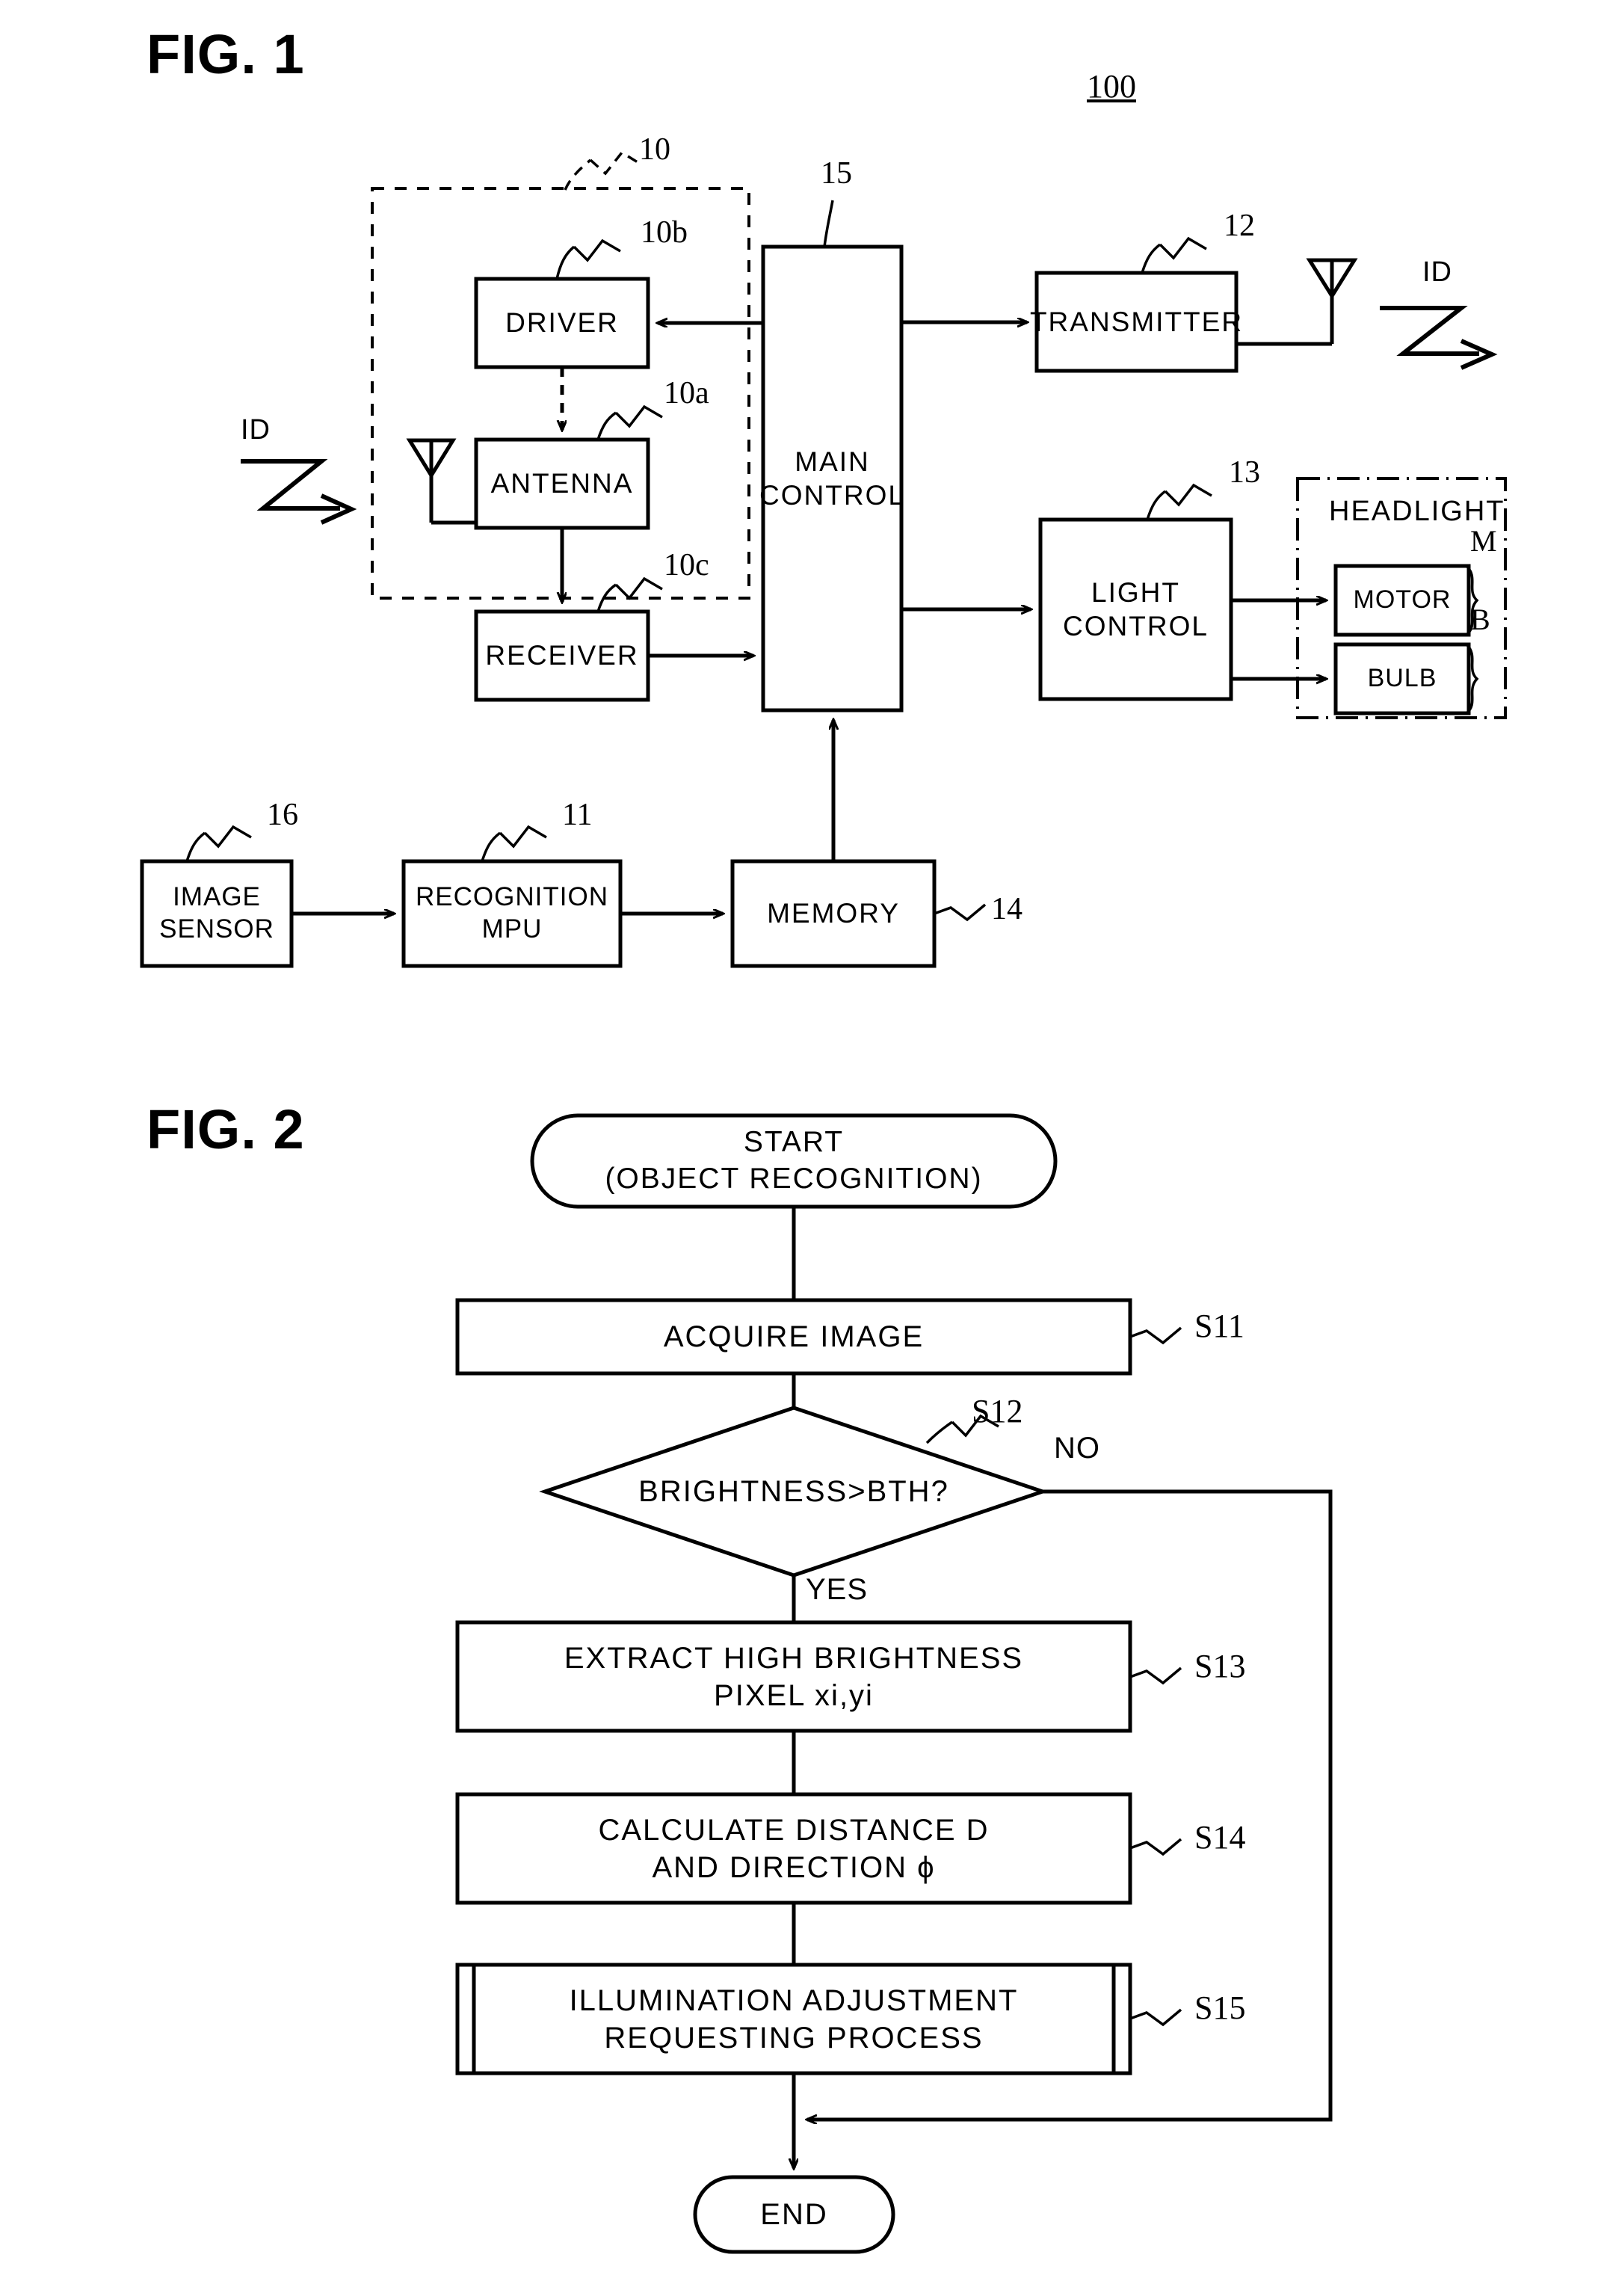 The height and width of the screenshot is (2296, 1607). I want to click on step-ref-s12: S12, so click(998, 1411).